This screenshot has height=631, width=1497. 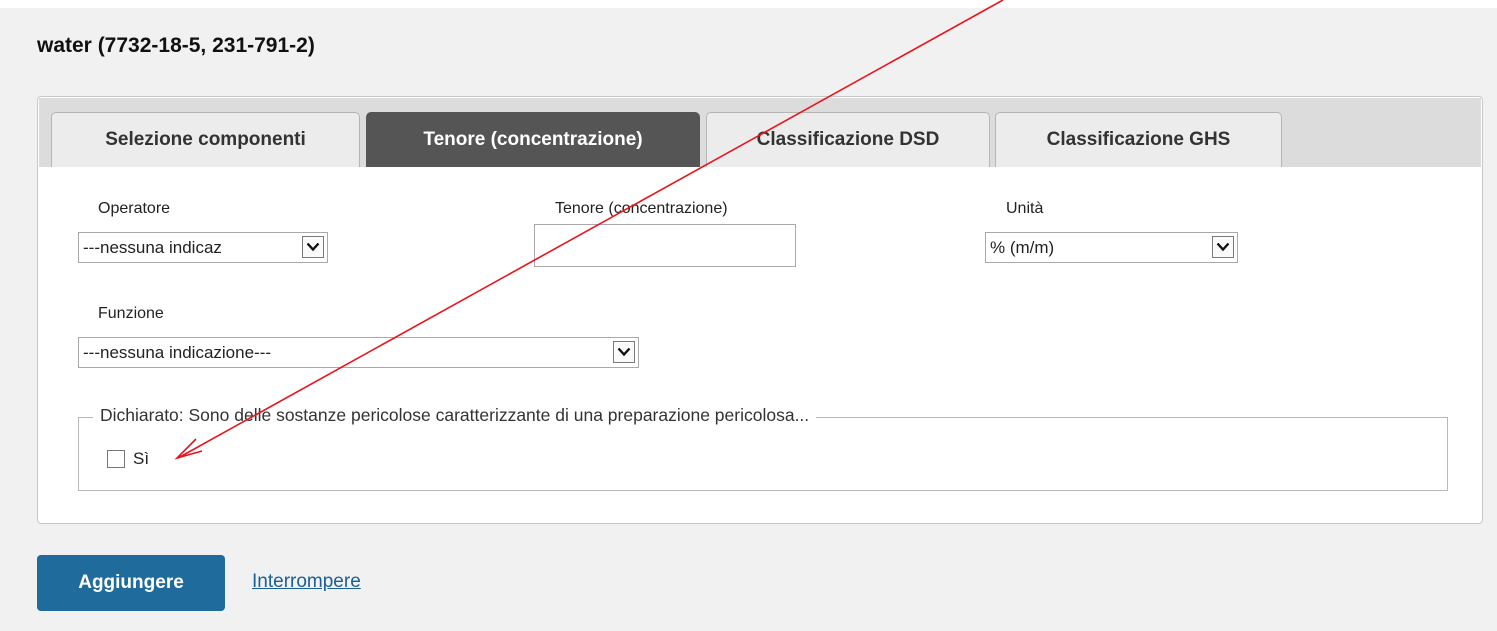 I want to click on unit-select: % (m/m), so click(x=1111, y=247).